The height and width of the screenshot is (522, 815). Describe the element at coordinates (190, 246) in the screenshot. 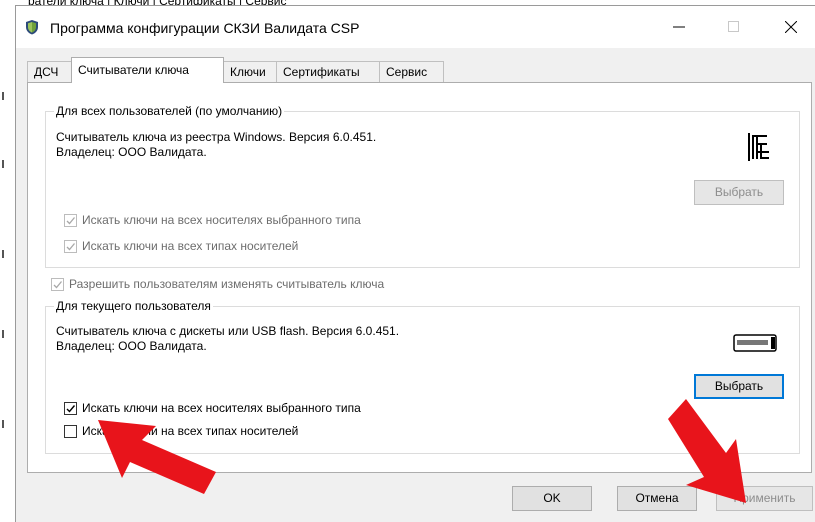

I see `checkbox-label: Искать ключи на всех типах носителей` at that location.